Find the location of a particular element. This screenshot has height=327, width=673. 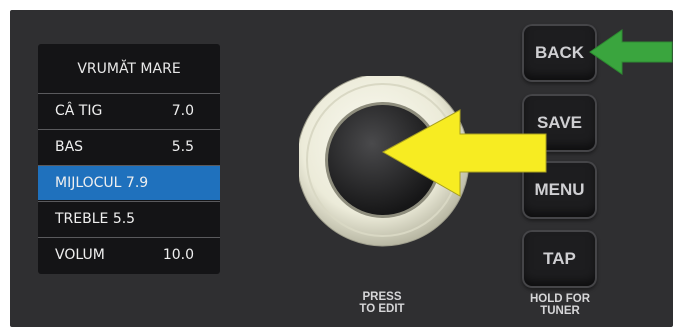

param-value: 10.0 is located at coordinates (178, 255).